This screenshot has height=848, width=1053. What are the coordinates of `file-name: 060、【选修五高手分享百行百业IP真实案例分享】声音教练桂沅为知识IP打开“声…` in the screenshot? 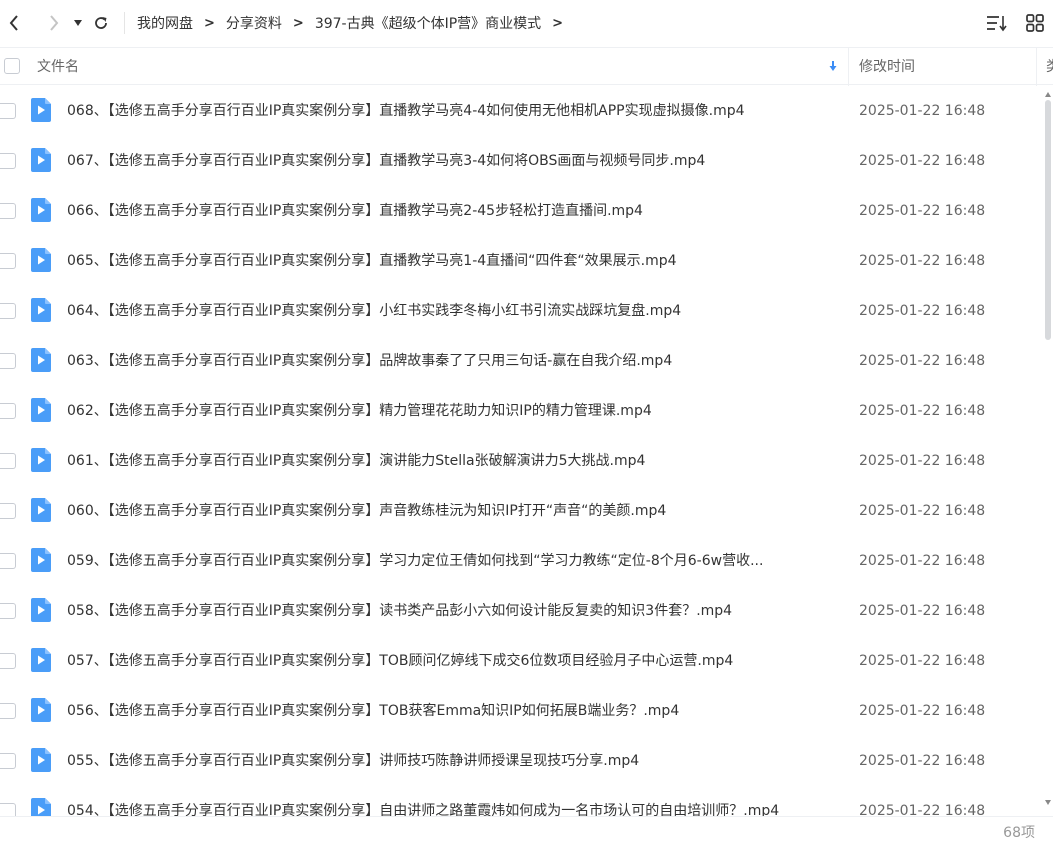 It's located at (452, 511).